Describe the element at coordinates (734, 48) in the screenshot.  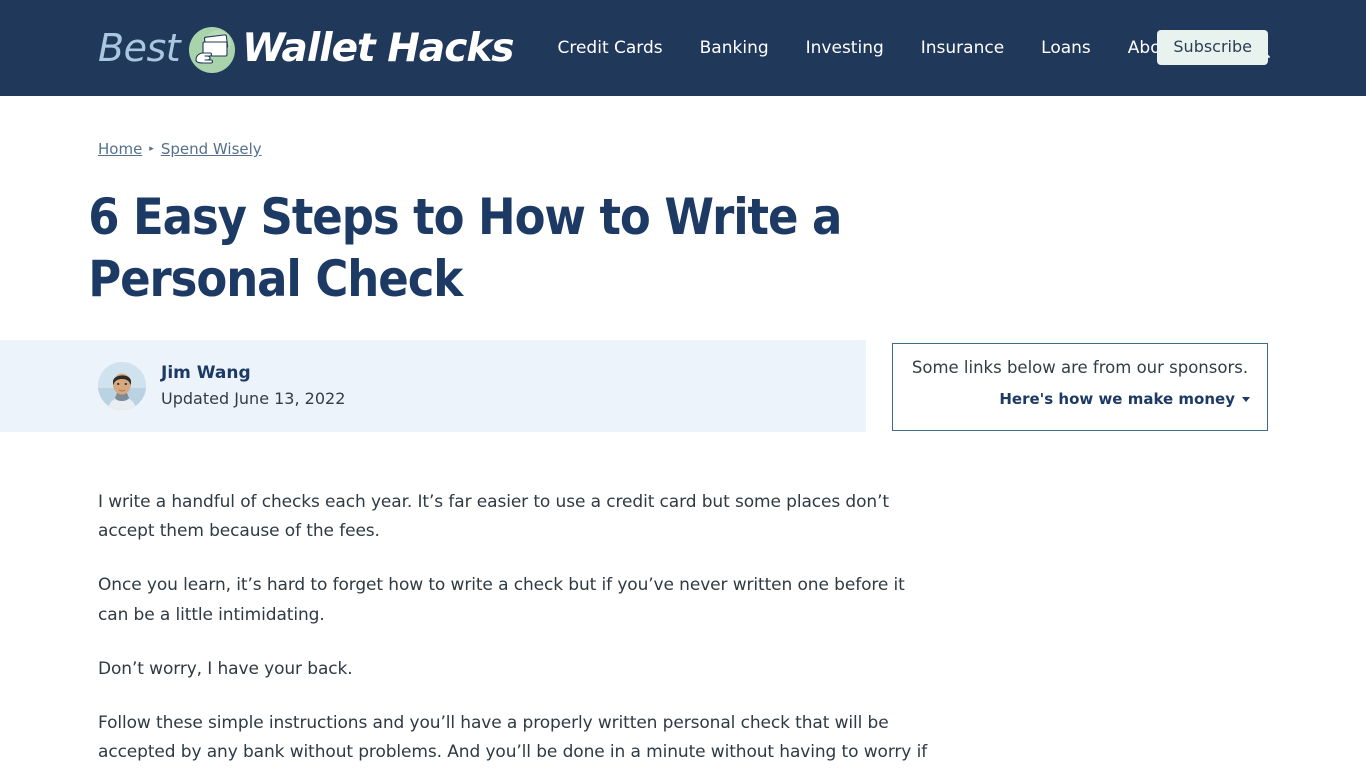
I see `nav-item-banking: Banking` at that location.